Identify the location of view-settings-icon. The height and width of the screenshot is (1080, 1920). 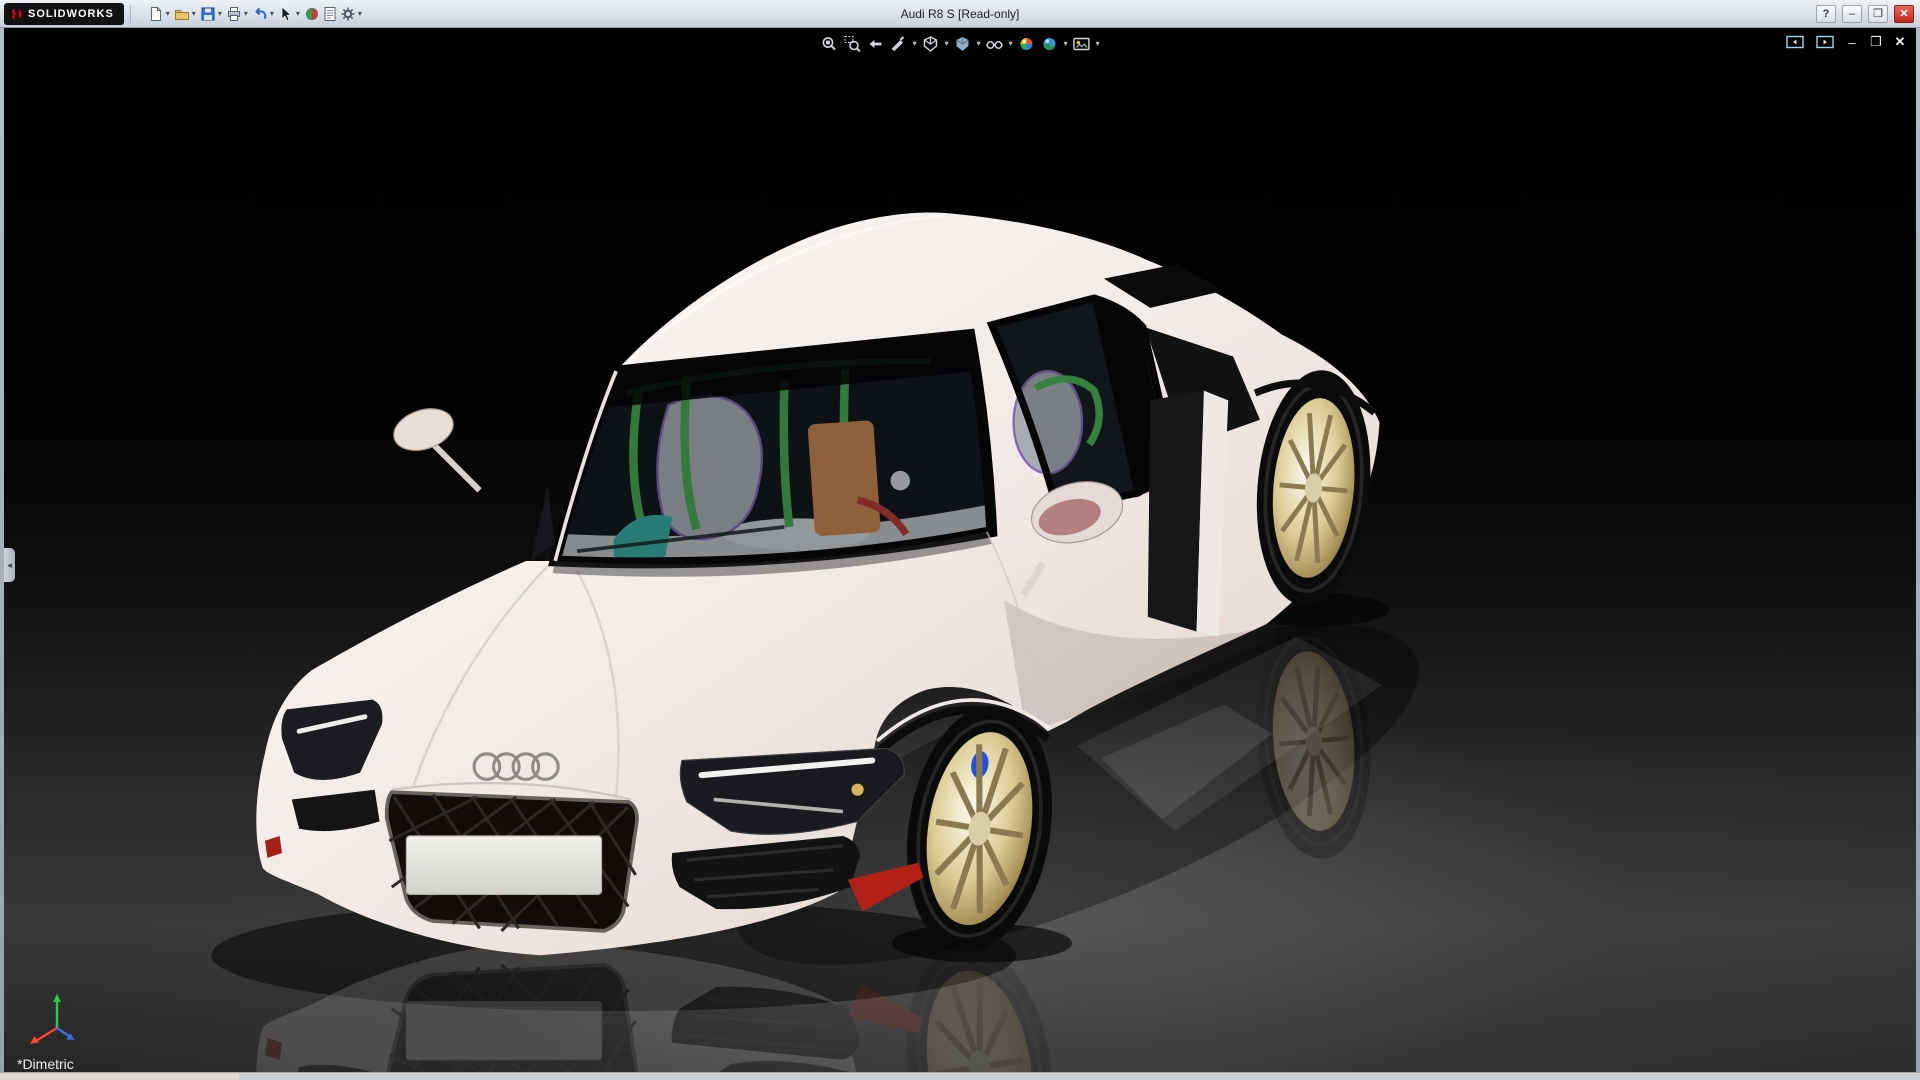
(1081, 44).